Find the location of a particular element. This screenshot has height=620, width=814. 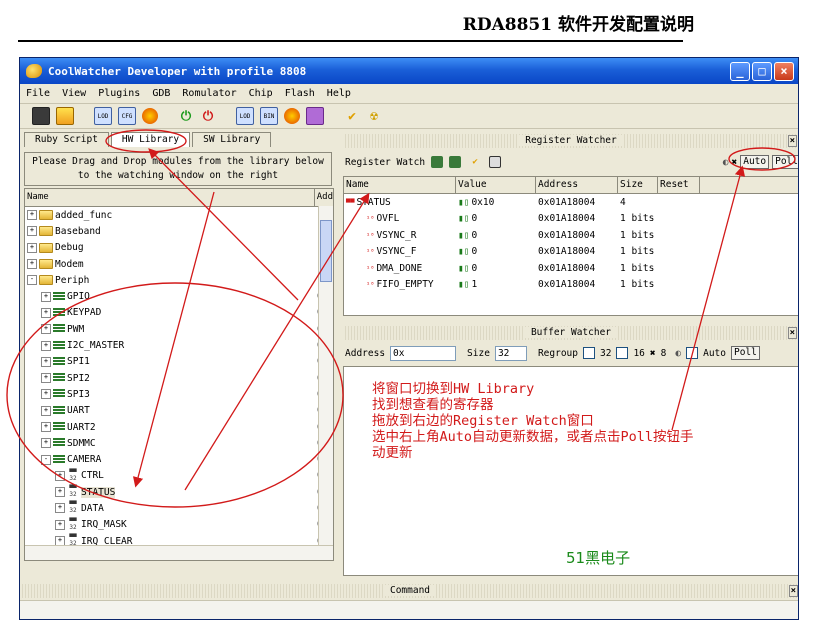

tree-horizontal-scrollbar is located at coordinates (179, 552).